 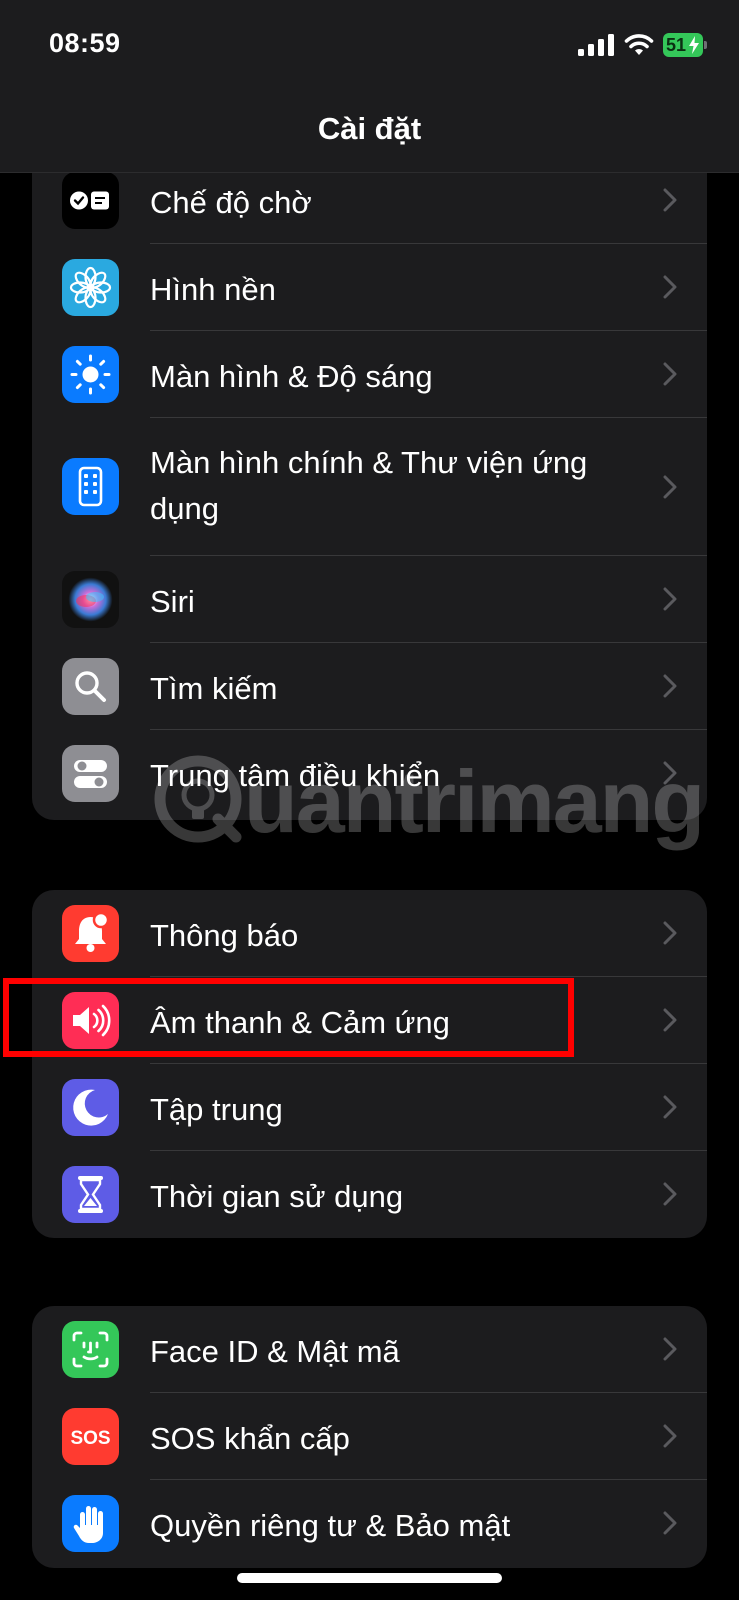 I want to click on watermark-text: uantrimang, so click(x=474, y=801).